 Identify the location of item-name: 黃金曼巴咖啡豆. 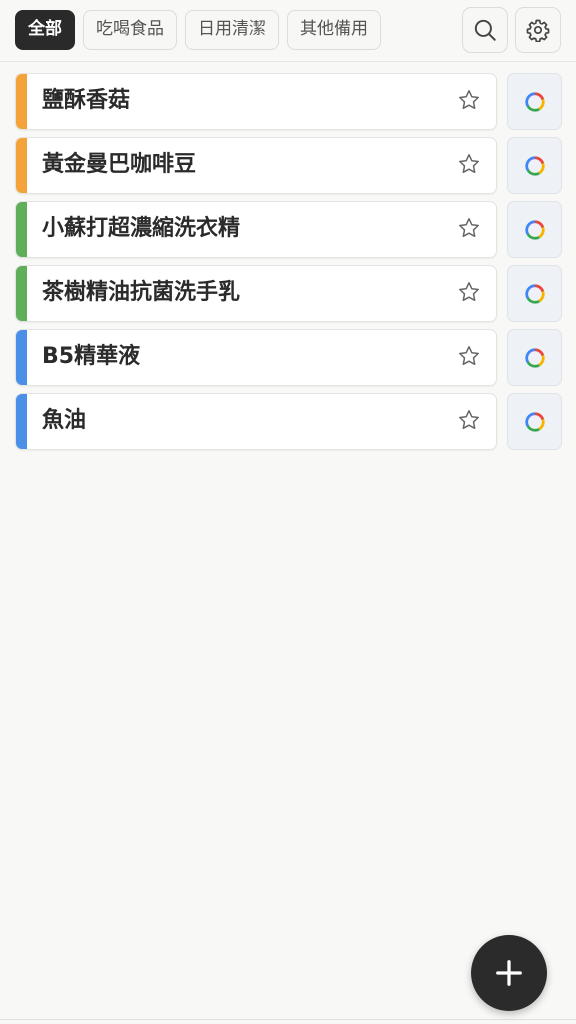
(119, 164).